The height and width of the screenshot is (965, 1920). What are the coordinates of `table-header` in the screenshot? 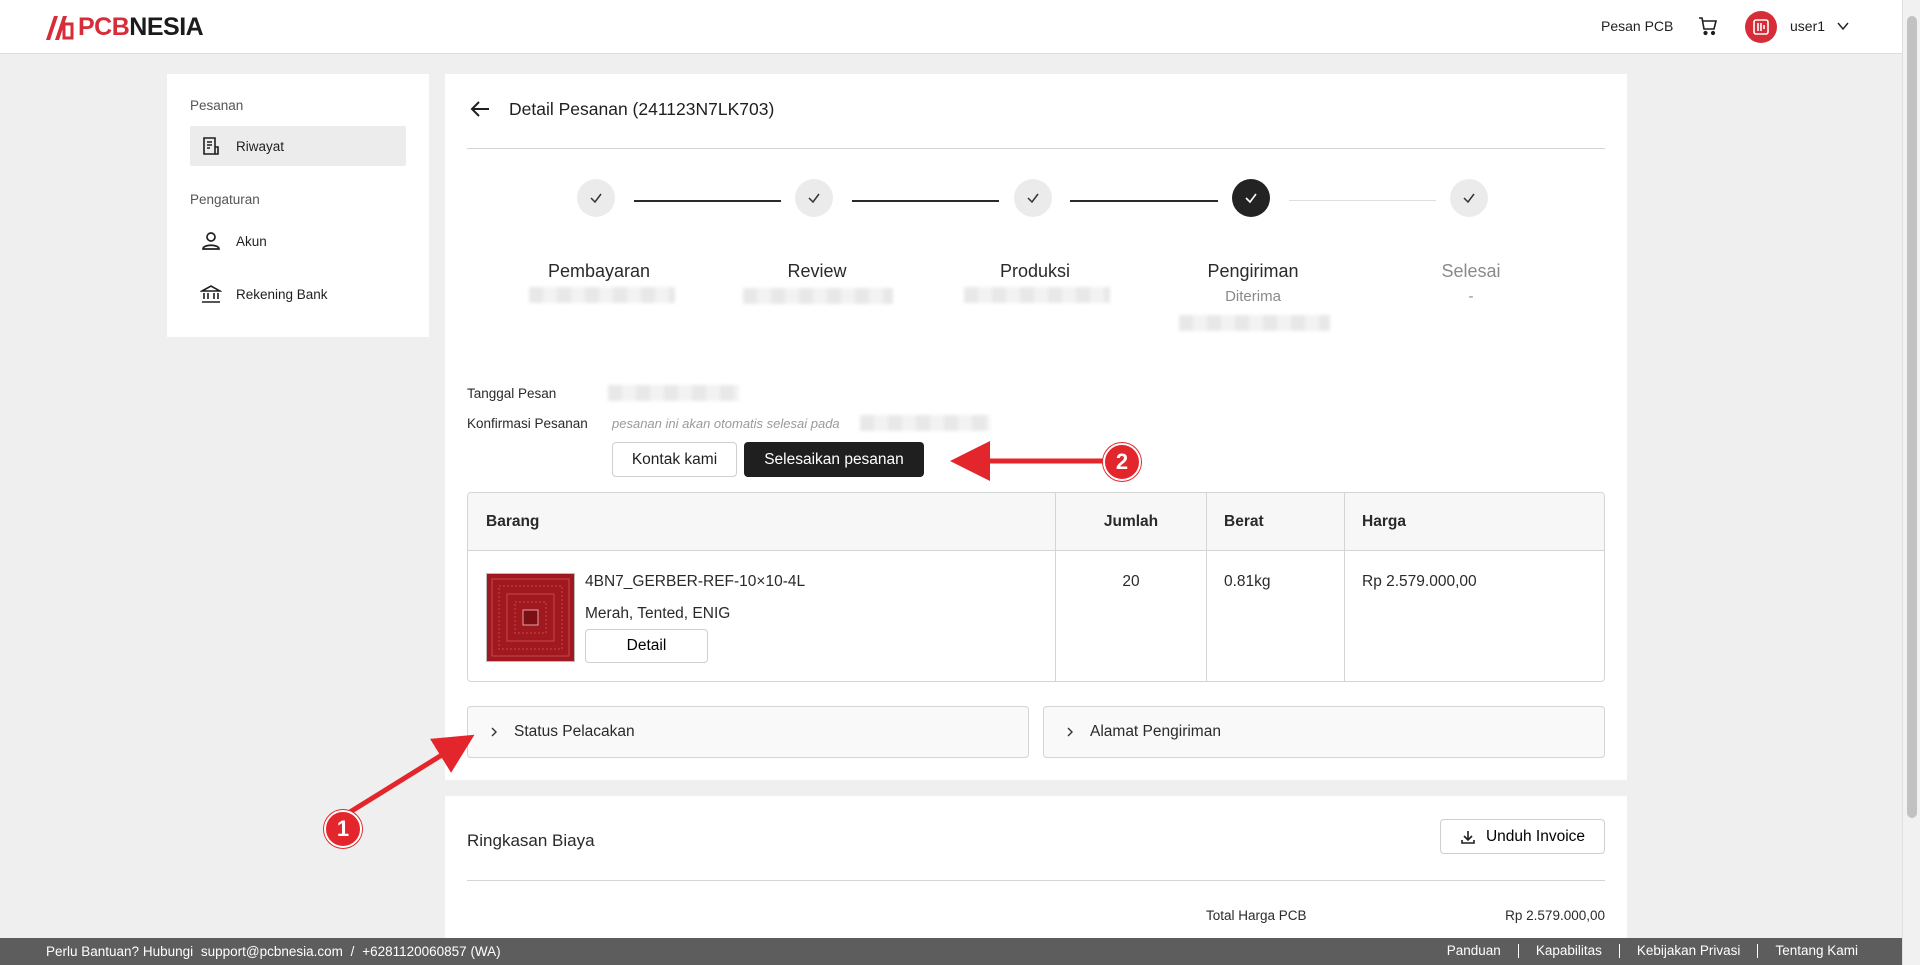 It's located at (1036, 522).